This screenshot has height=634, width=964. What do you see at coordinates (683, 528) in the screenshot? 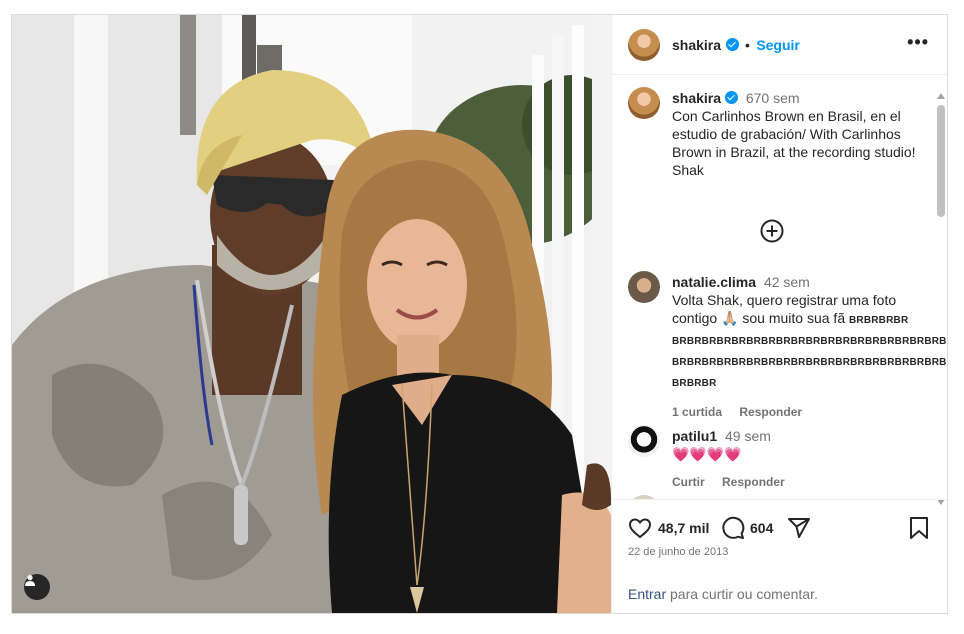
I see `likes-count: 48,7 mil` at bounding box center [683, 528].